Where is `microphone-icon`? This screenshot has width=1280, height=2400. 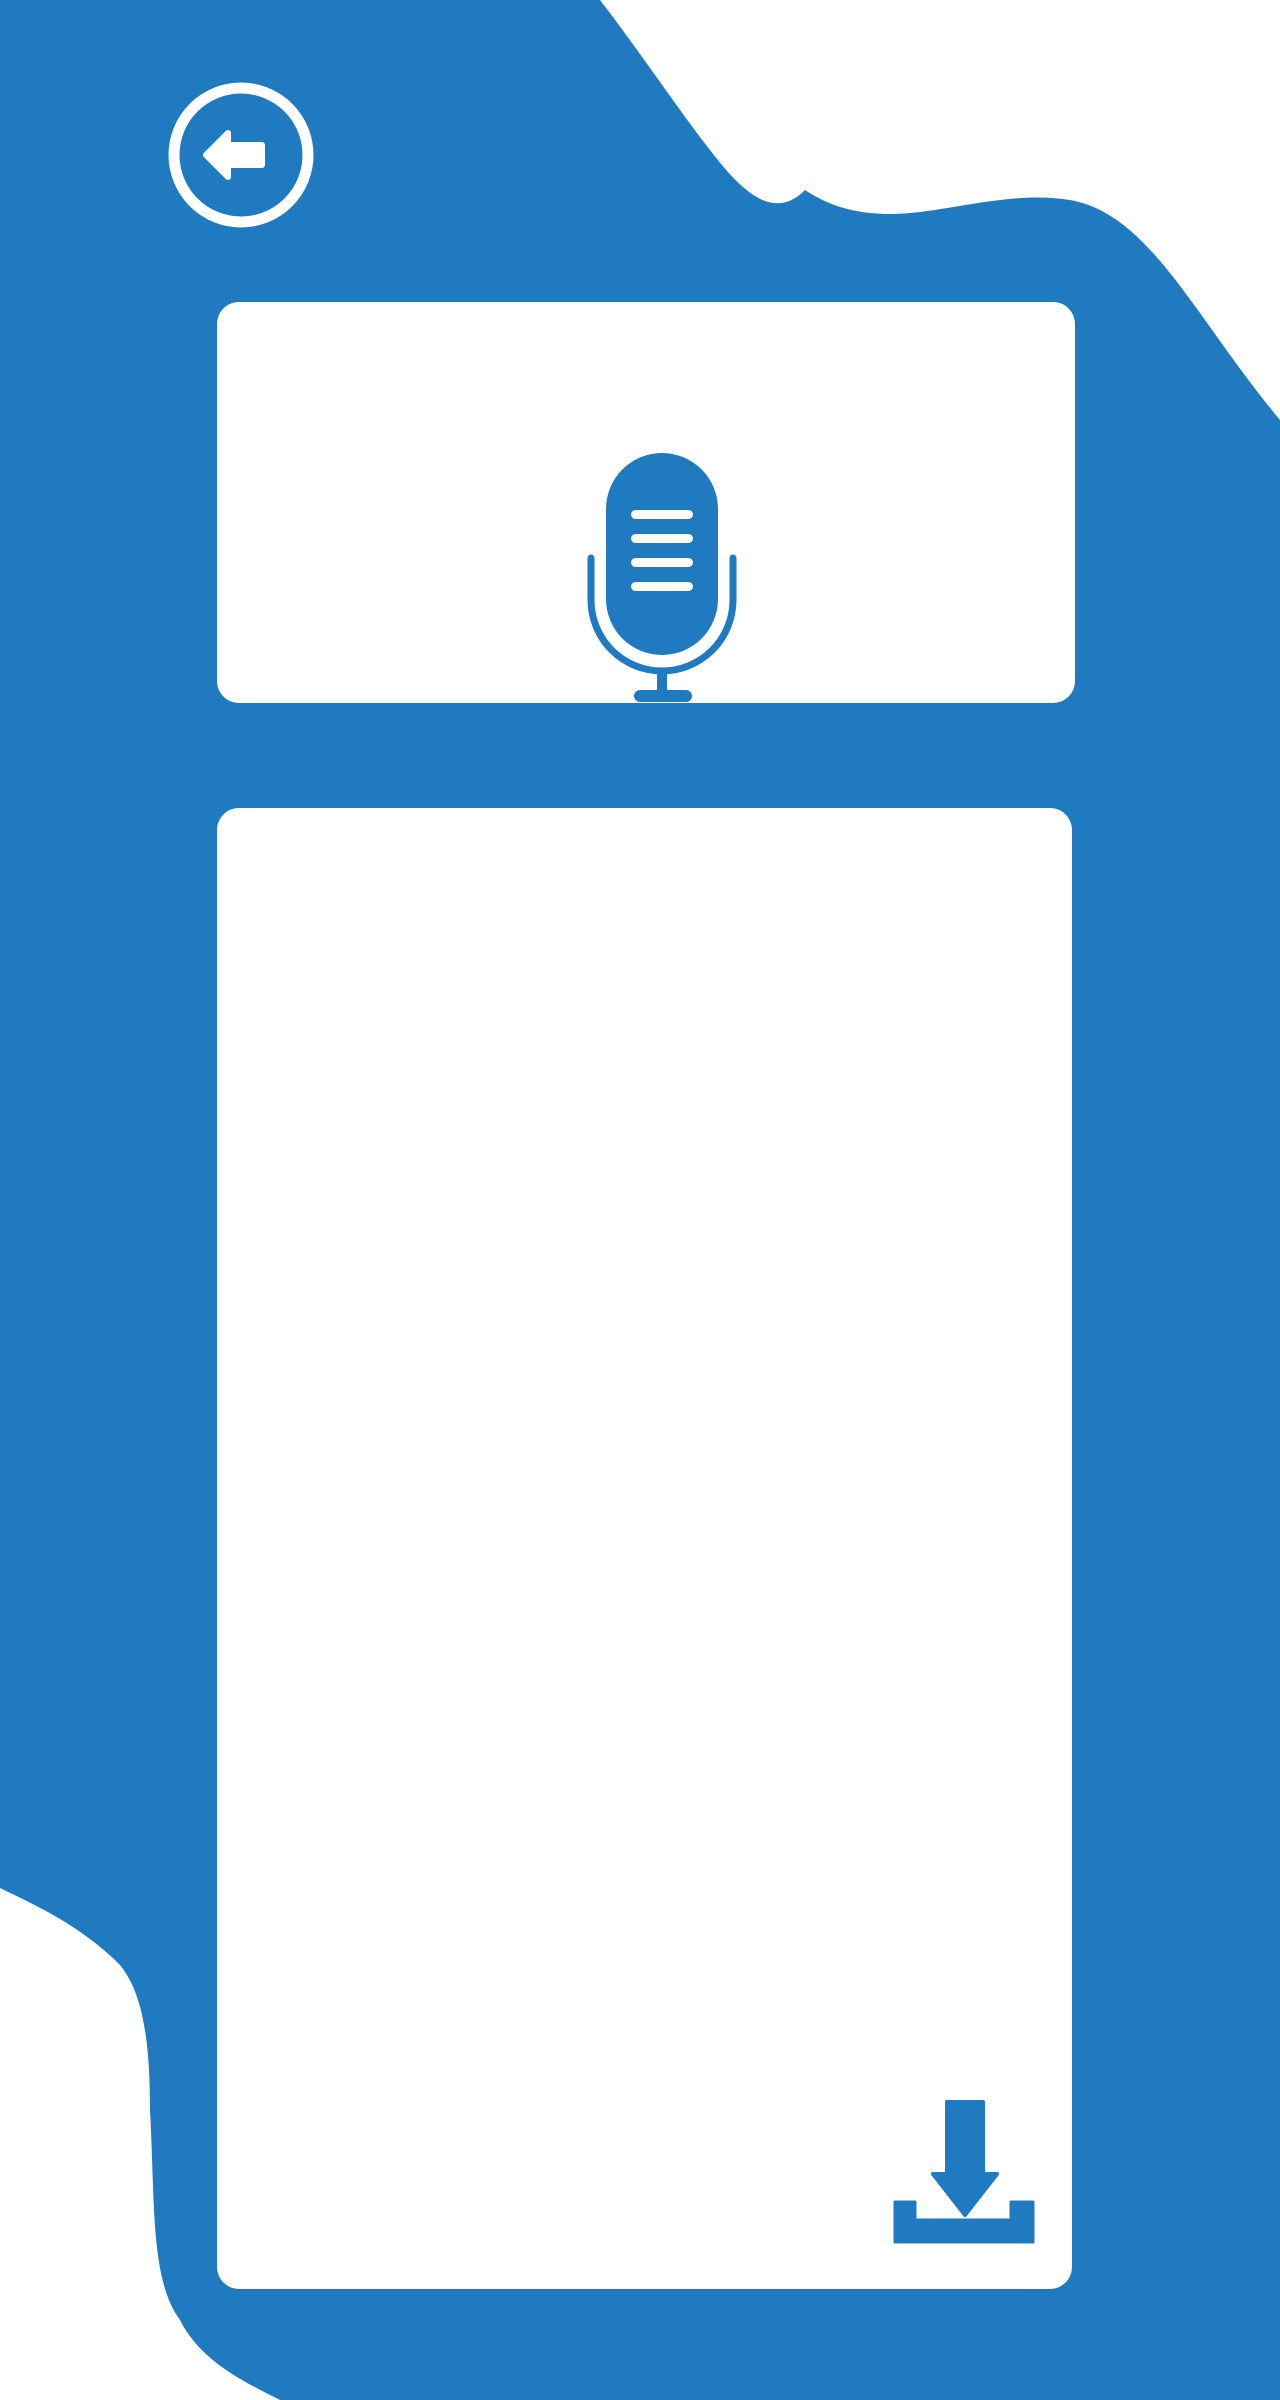 microphone-icon is located at coordinates (662, 577).